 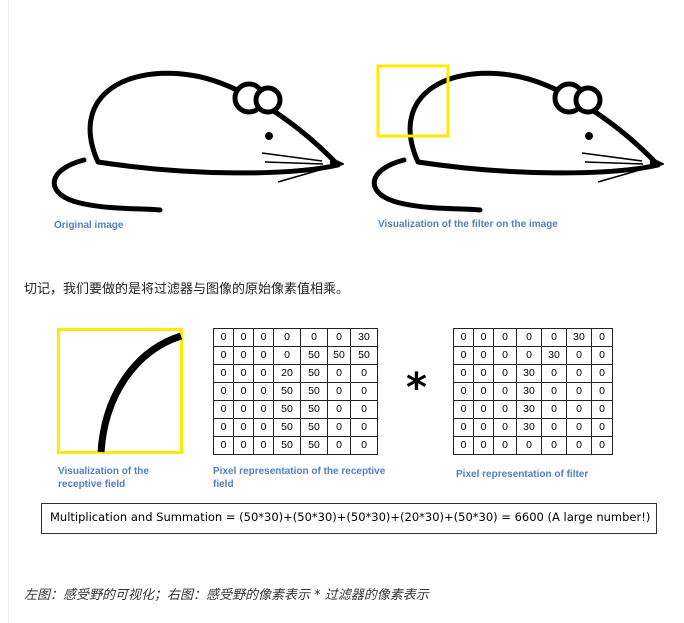 I want to click on receptive-row: 0 0 0 20 50 0 0, so click(x=295, y=373).